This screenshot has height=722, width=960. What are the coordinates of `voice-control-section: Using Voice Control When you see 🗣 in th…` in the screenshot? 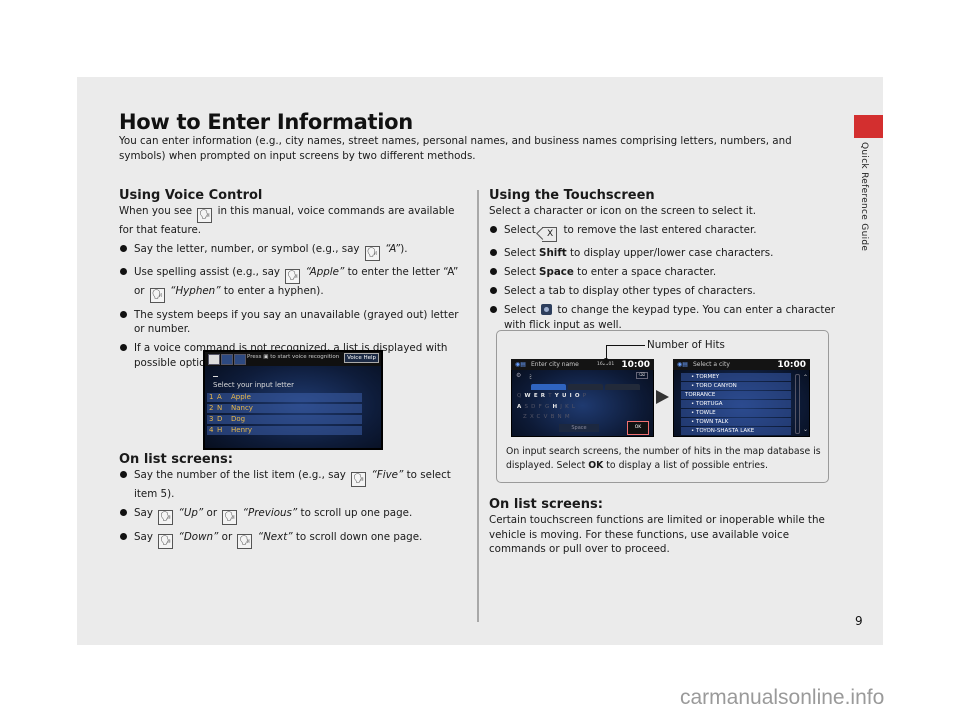 It's located at (295, 281).